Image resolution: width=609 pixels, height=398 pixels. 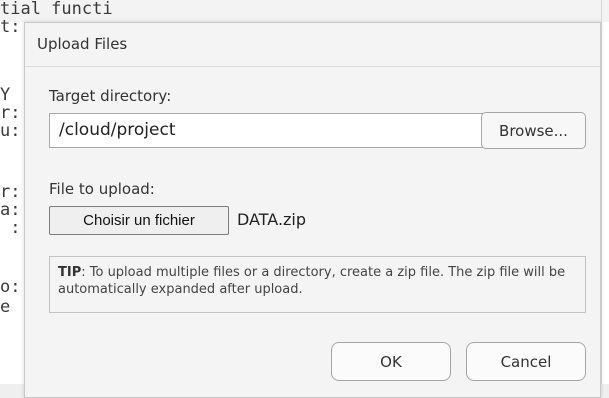 I want to click on ok-button: OK, so click(x=391, y=361).